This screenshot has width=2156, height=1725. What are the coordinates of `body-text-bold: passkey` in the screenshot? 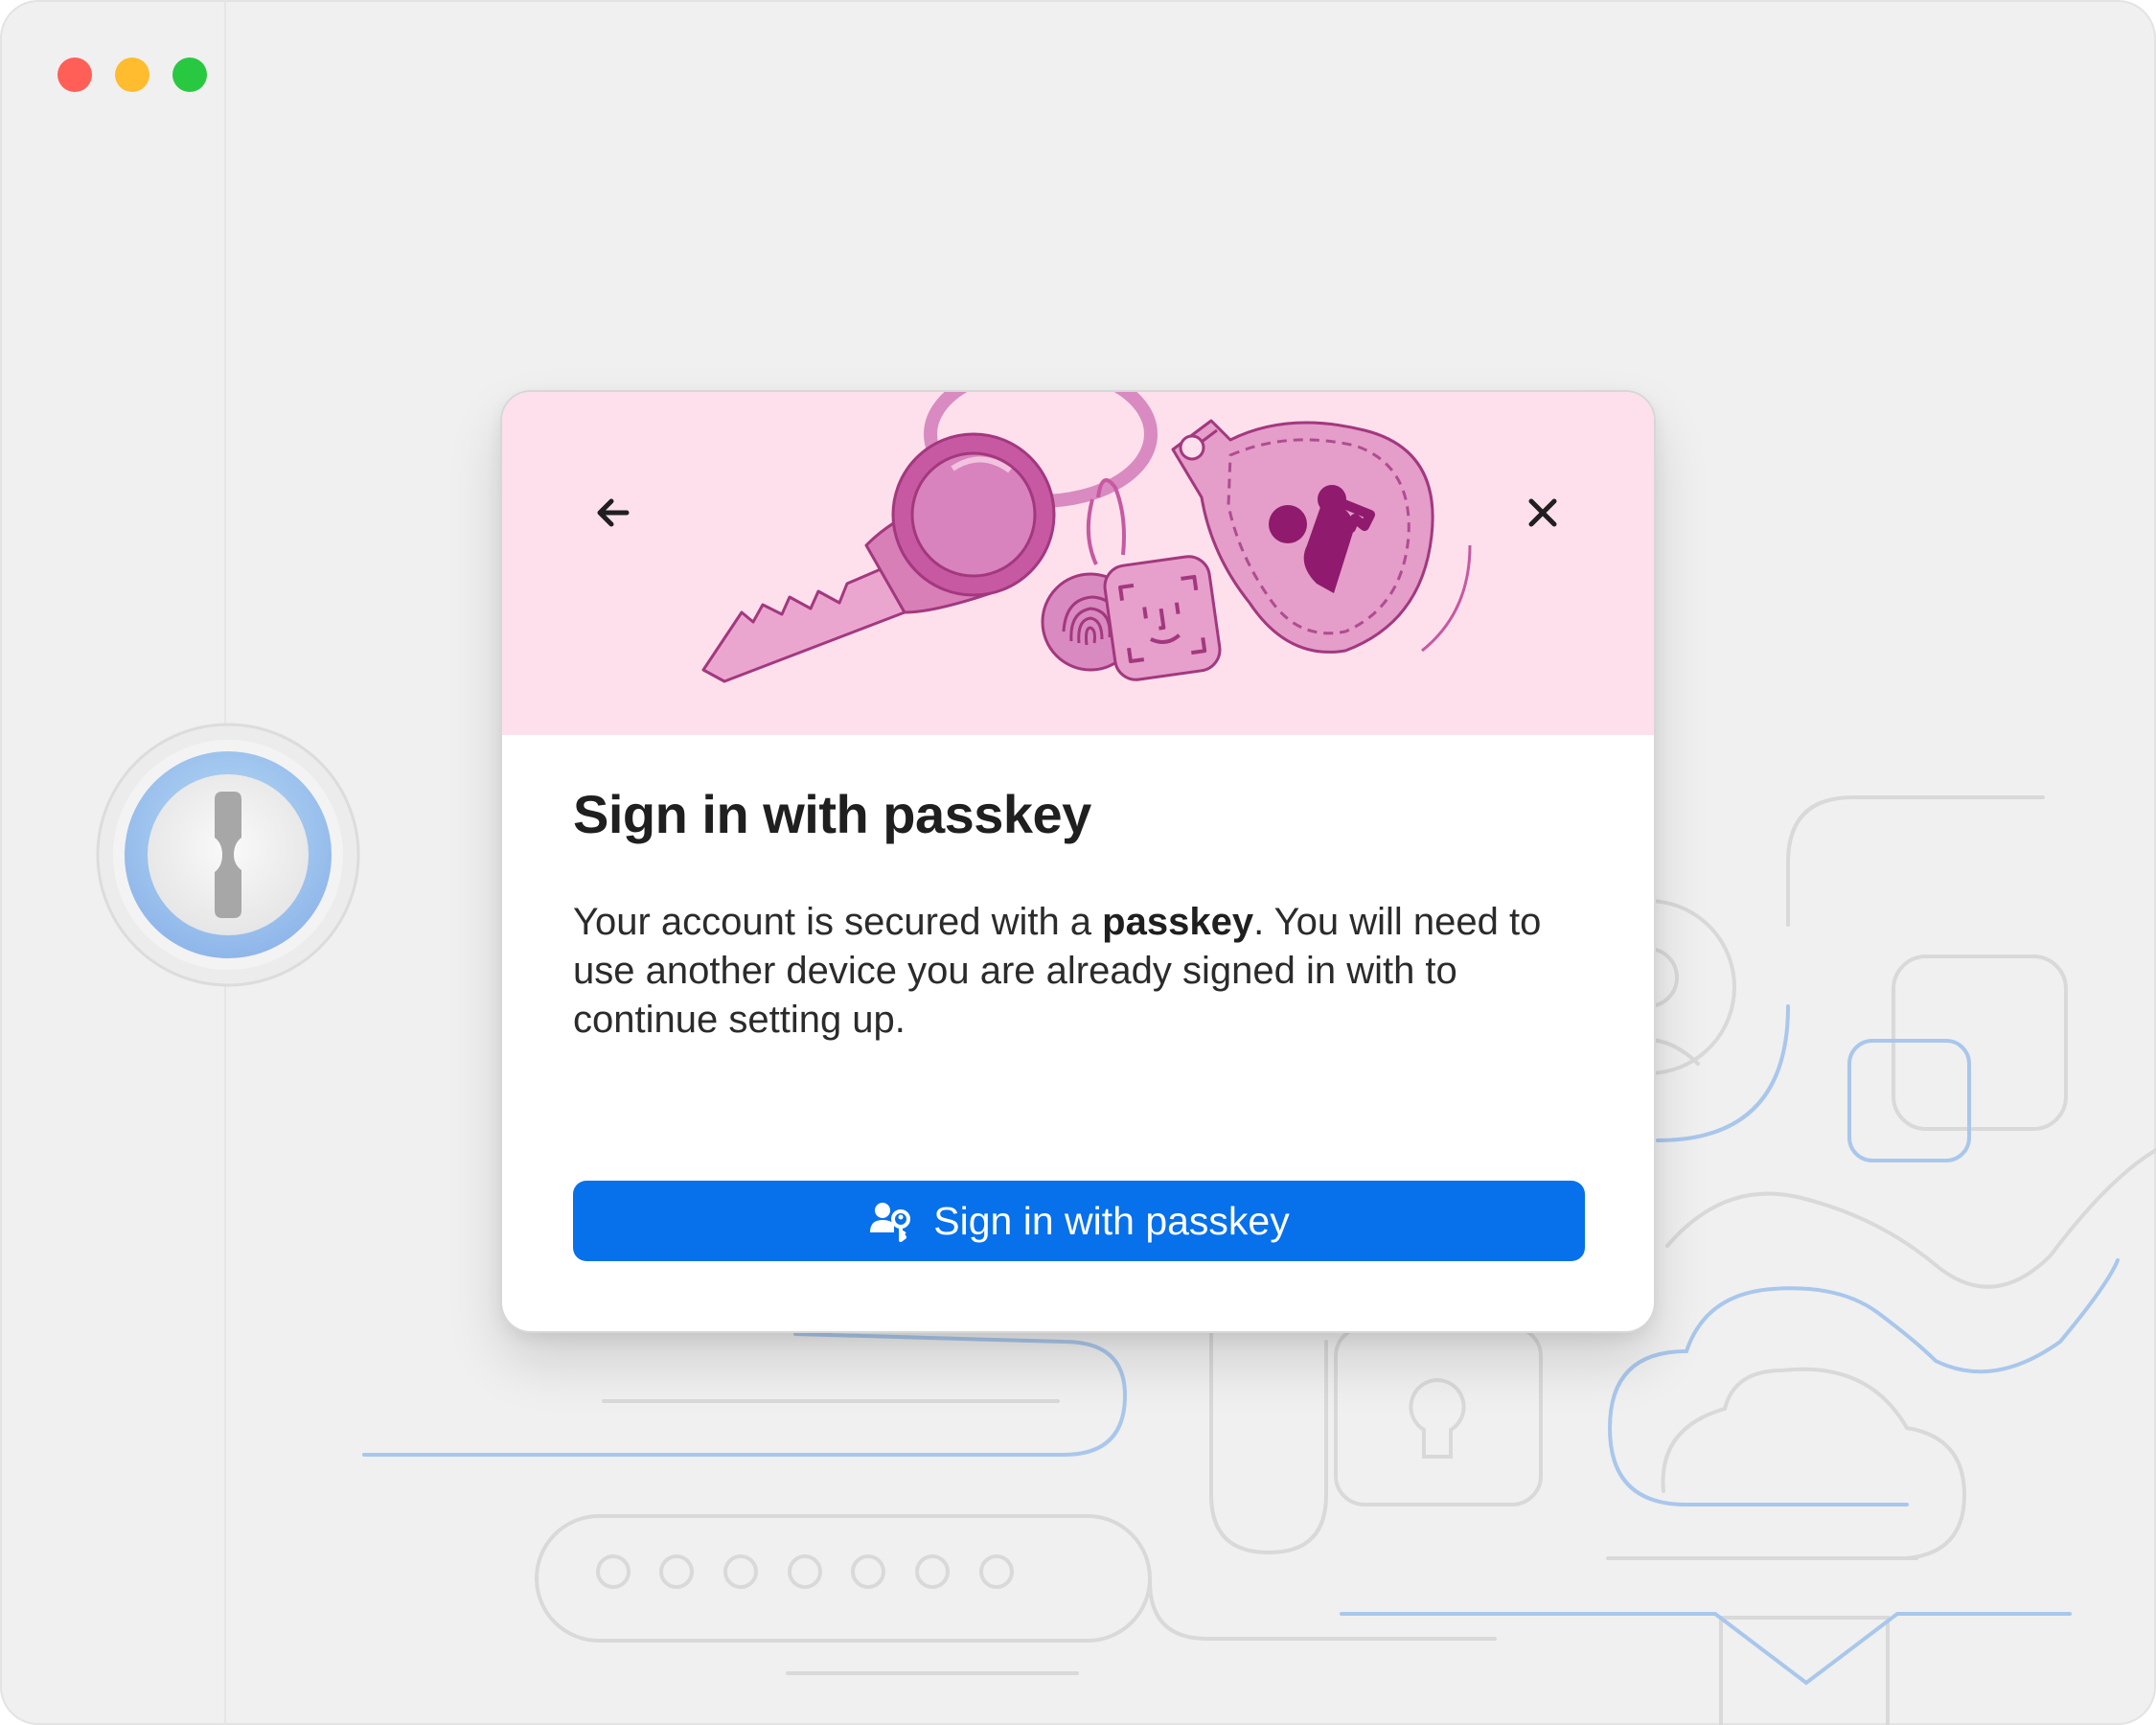 It's located at (1178, 922).